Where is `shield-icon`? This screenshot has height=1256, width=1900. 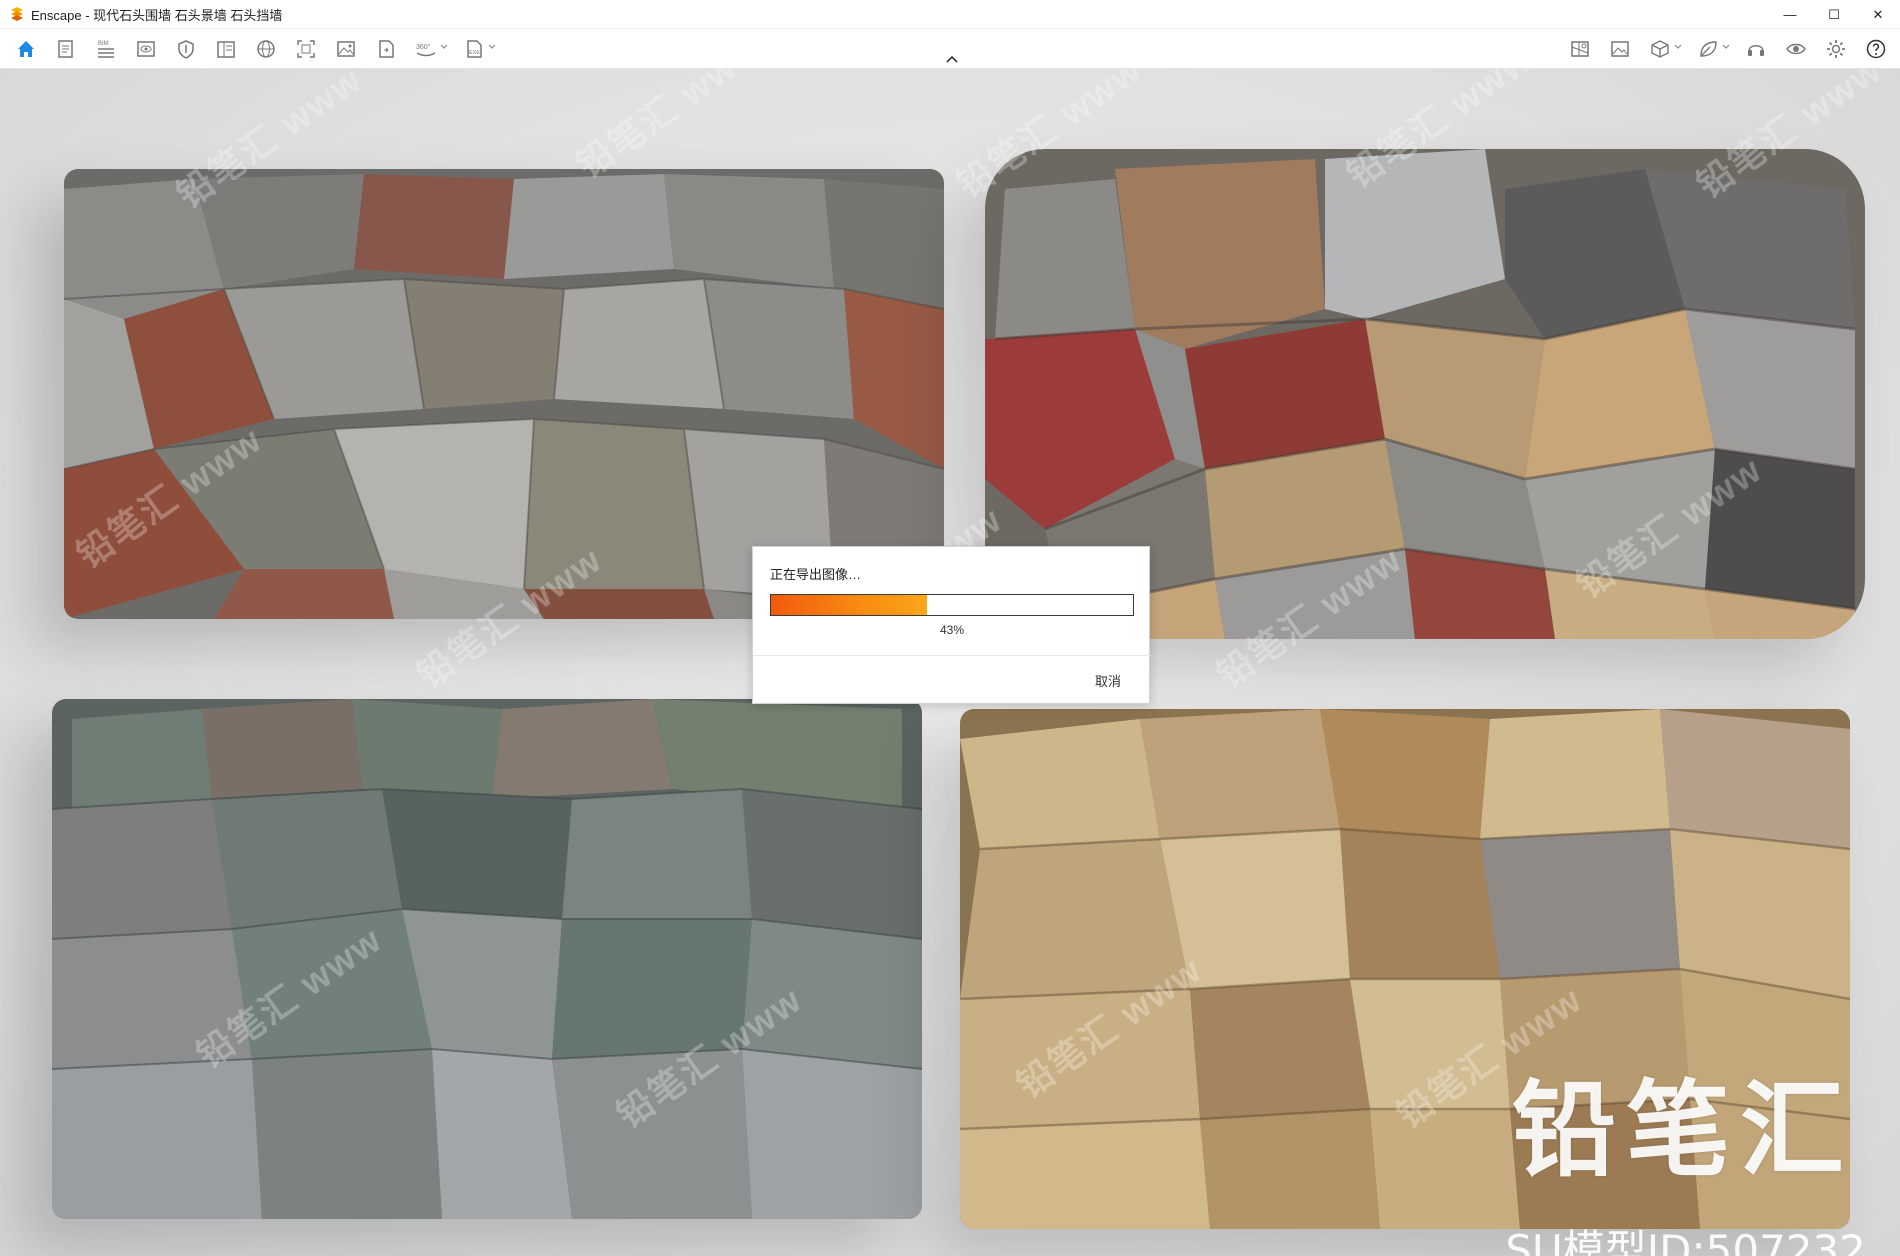 shield-icon is located at coordinates (186, 49).